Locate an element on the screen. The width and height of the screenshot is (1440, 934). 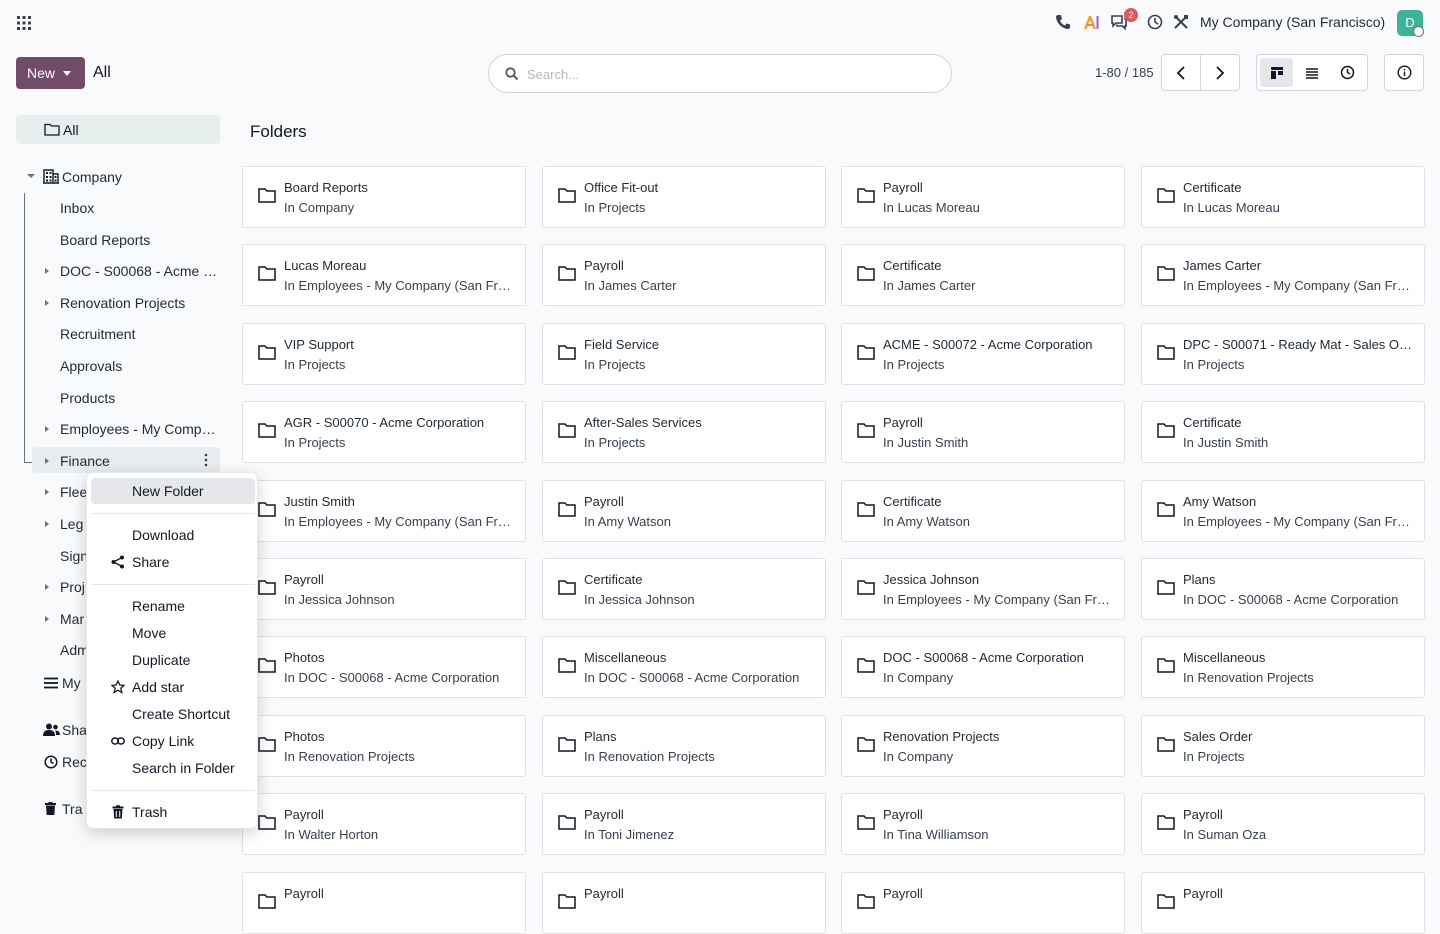
apps-grid-icon is located at coordinates (24, 23).